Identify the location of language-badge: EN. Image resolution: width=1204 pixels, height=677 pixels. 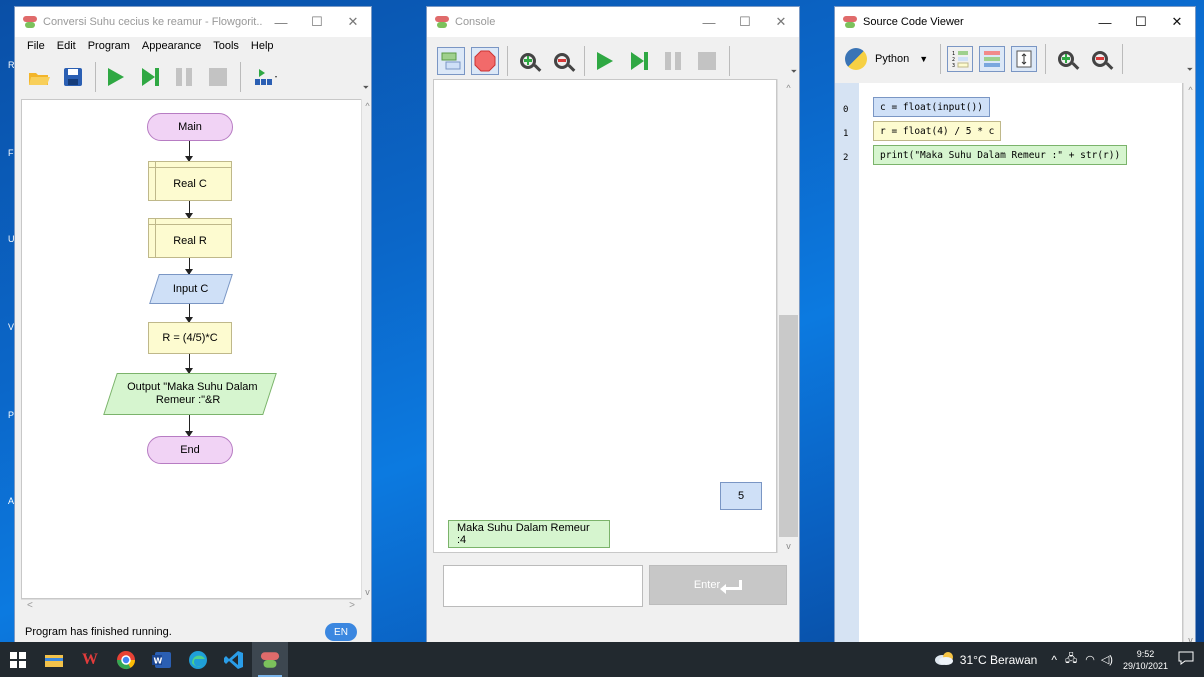
(341, 632).